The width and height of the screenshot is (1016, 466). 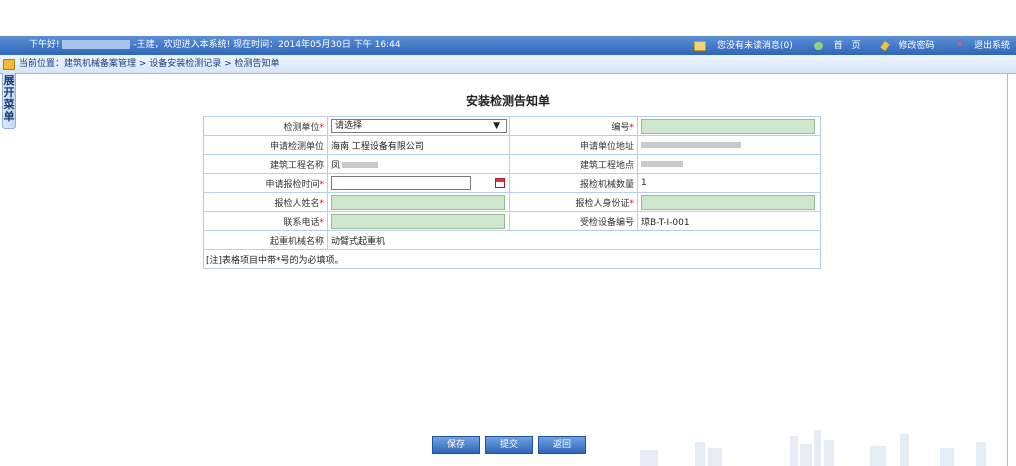 I want to click on required-note: [注]表格项目中带*号的为必填项。, so click(x=512, y=259).